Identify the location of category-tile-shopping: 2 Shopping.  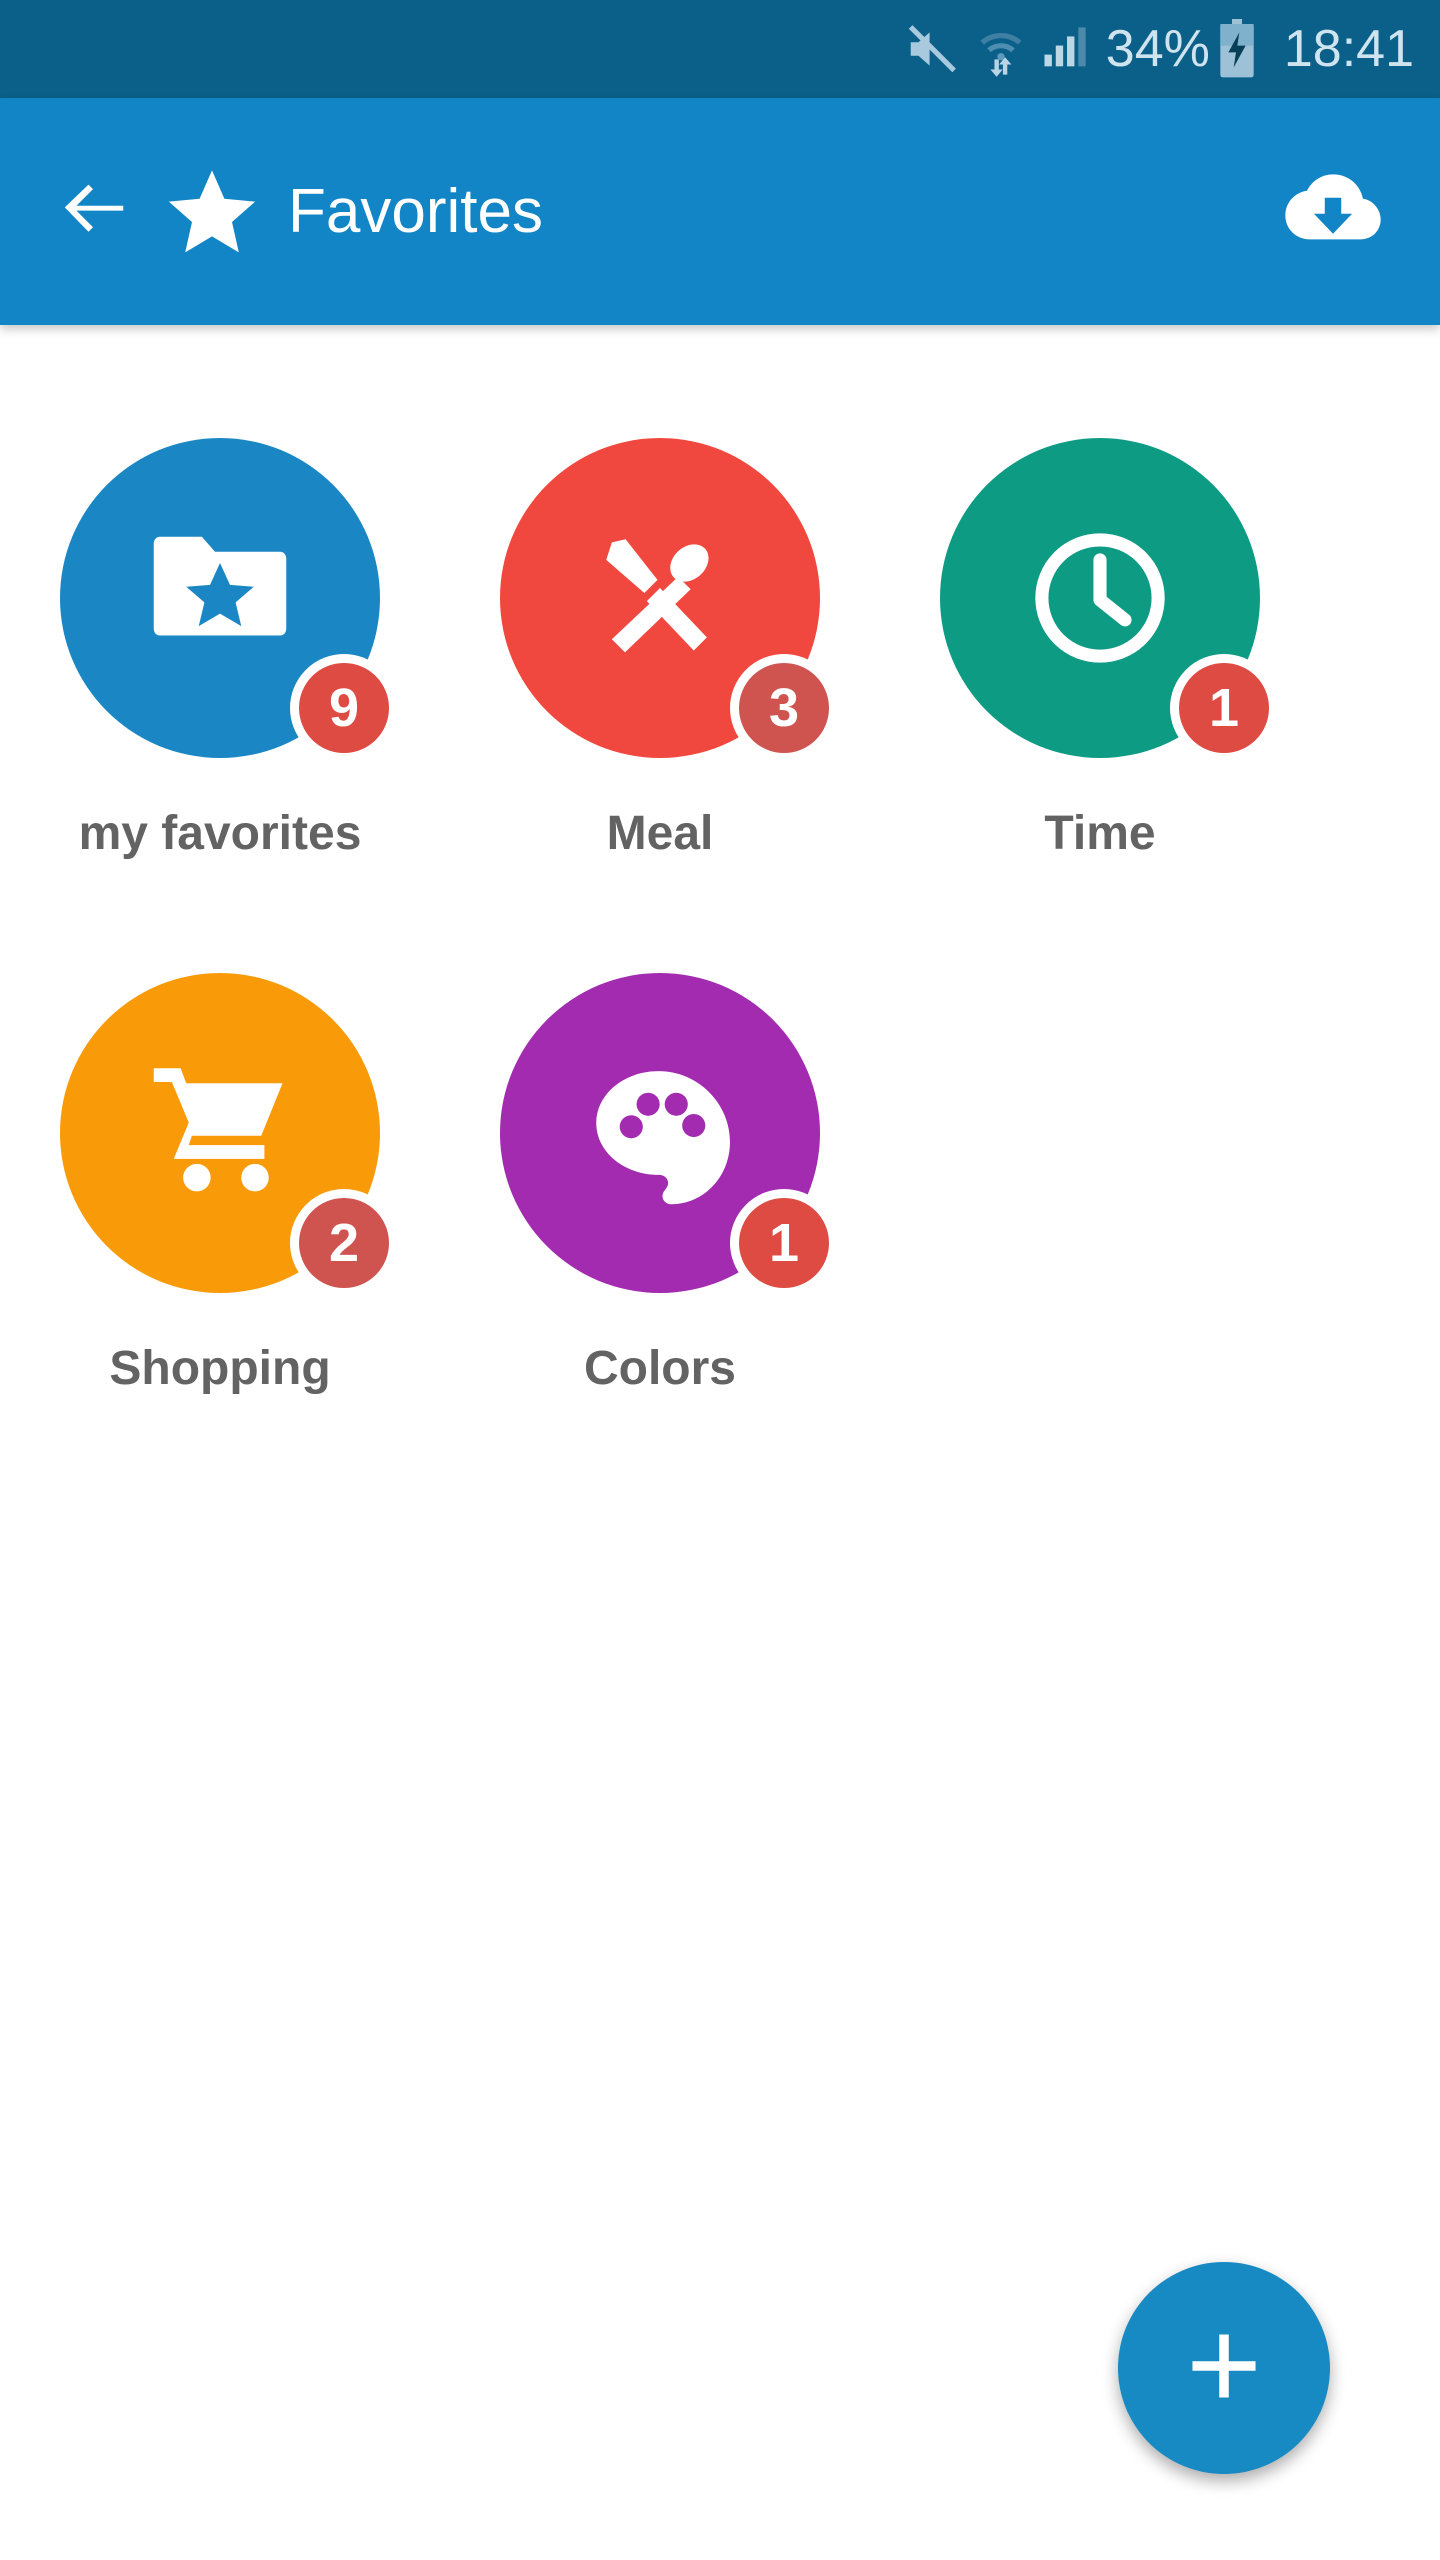
(220, 1232).